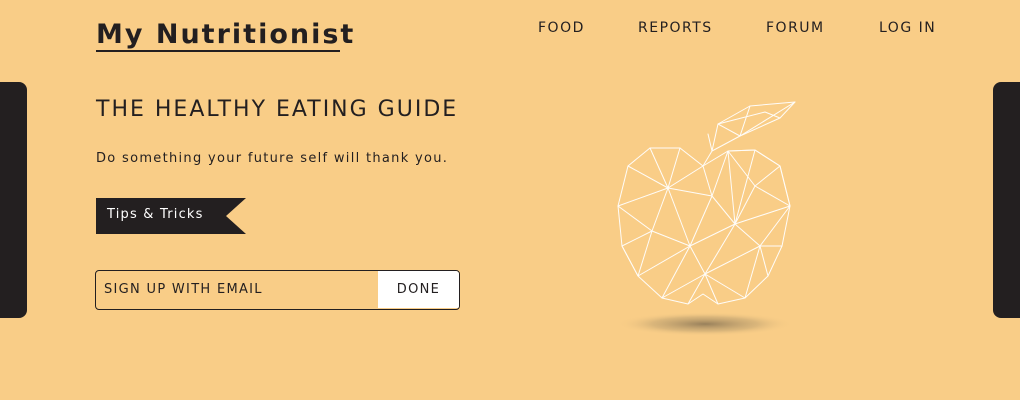  Describe the element at coordinates (1006, 200) in the screenshot. I see `right-side-tab` at that location.